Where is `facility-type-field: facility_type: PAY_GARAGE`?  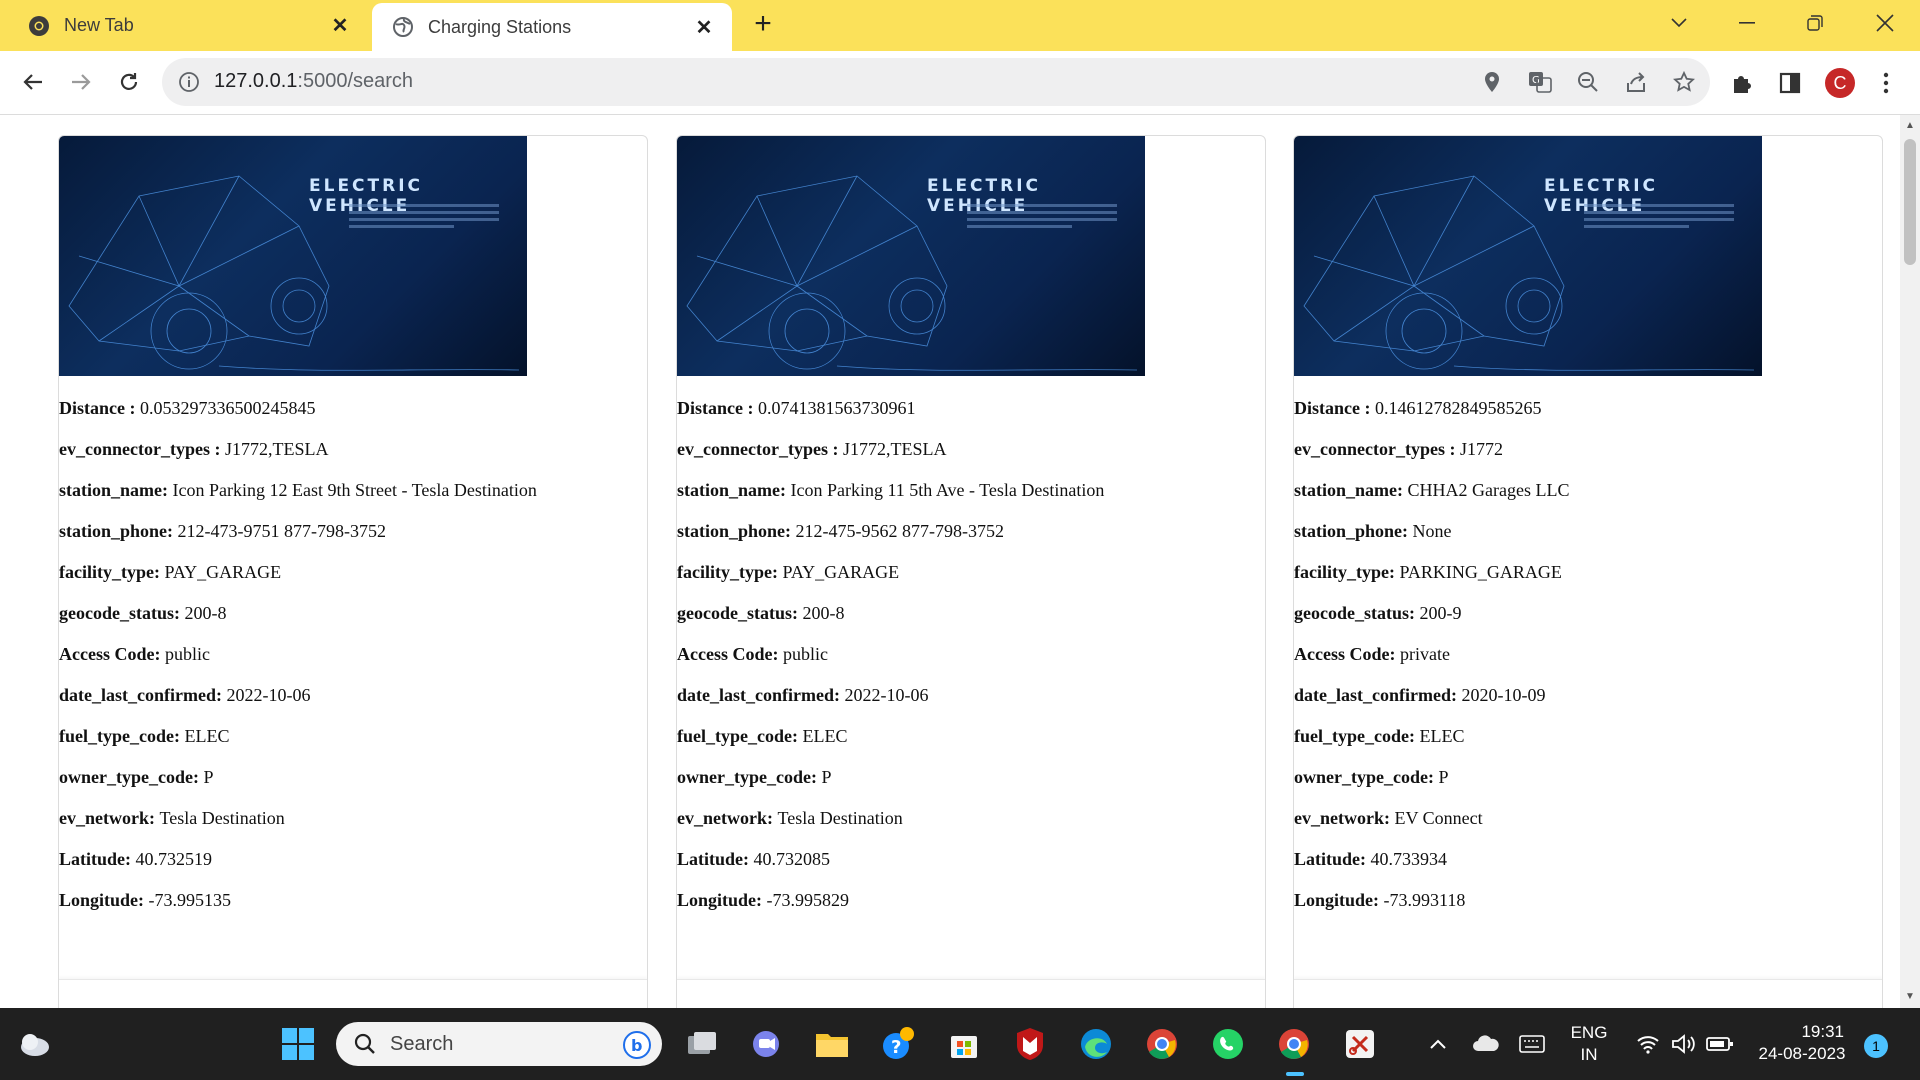
facility-type-field: facility_type: PAY_GARAGE is located at coordinates (170, 572).